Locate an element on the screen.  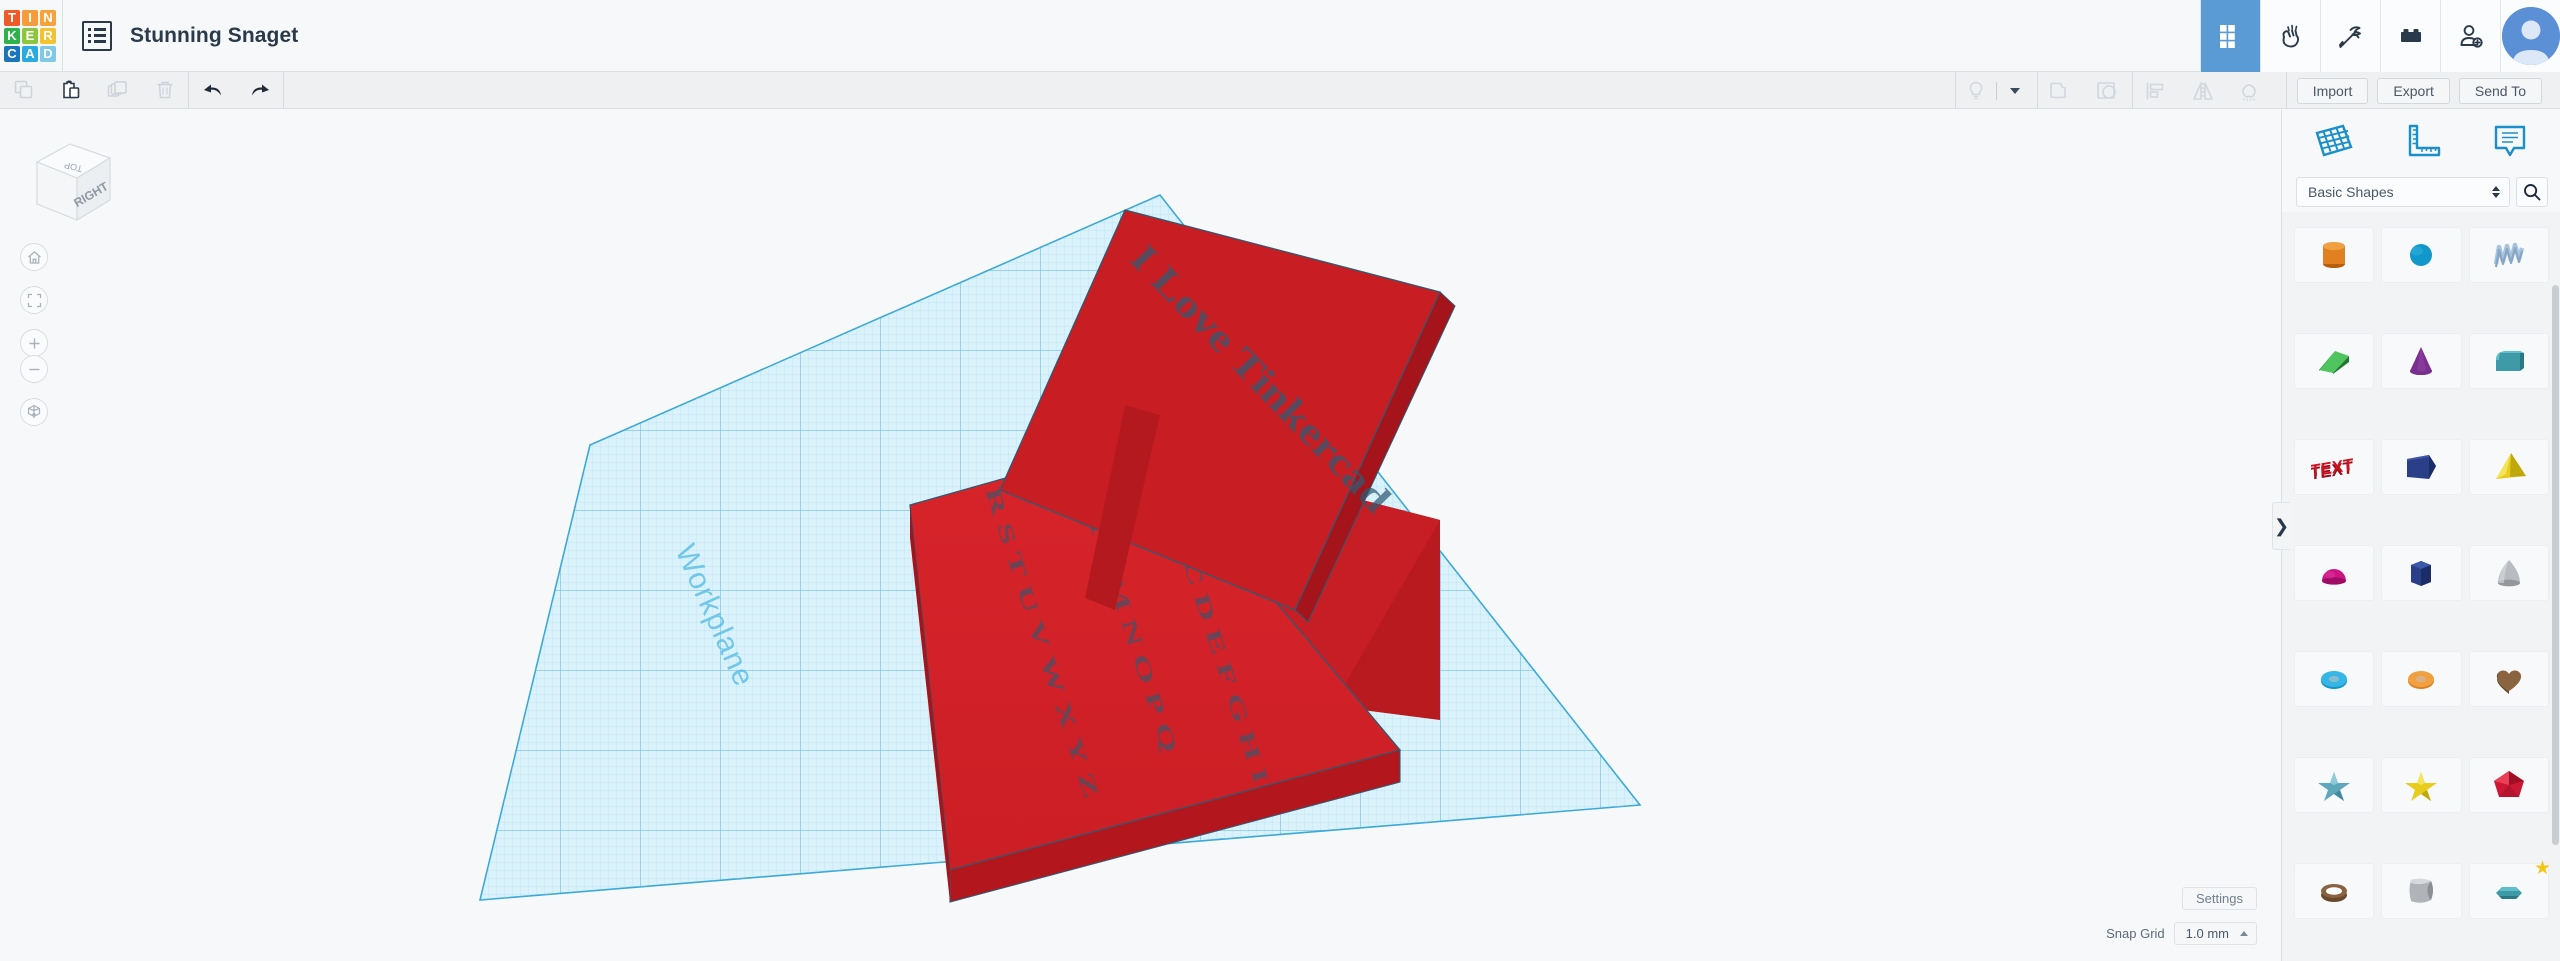
shape-category-picker: Basic Shapes is located at coordinates (2421, 192).